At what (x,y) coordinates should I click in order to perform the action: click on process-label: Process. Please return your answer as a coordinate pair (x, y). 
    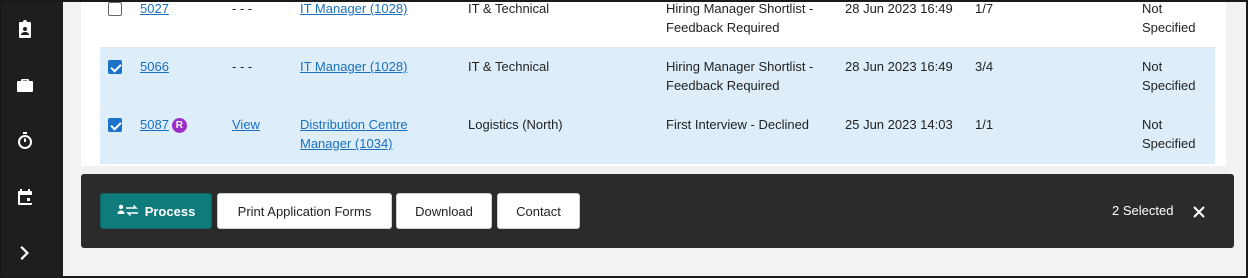
    Looking at the image, I should click on (170, 211).